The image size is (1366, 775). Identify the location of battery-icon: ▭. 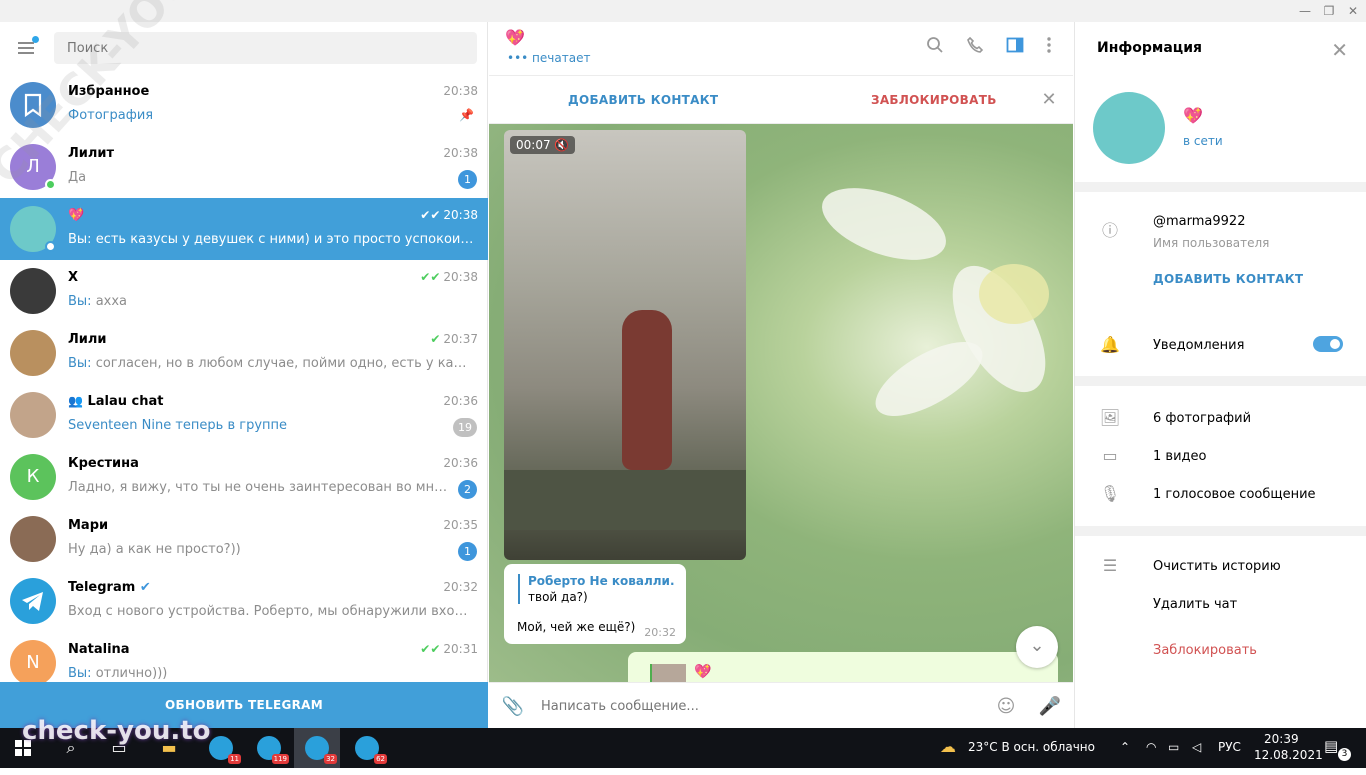
(1173, 747).